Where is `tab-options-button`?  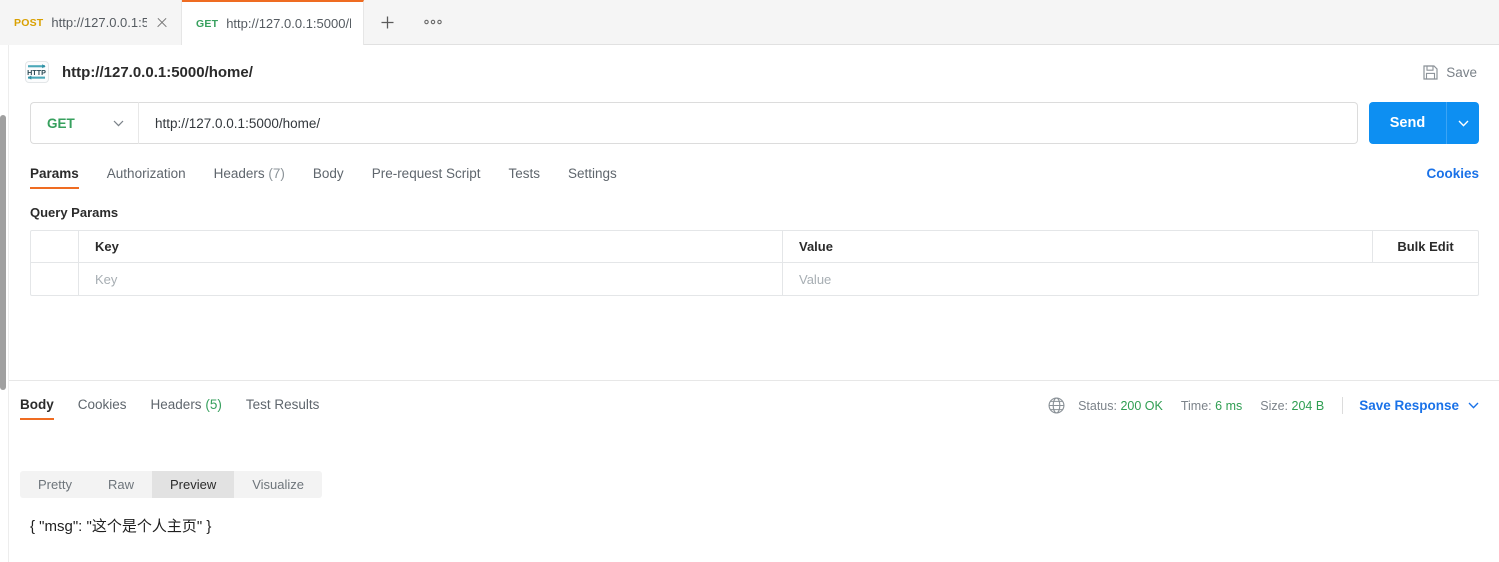
tab-options-button is located at coordinates (433, 22).